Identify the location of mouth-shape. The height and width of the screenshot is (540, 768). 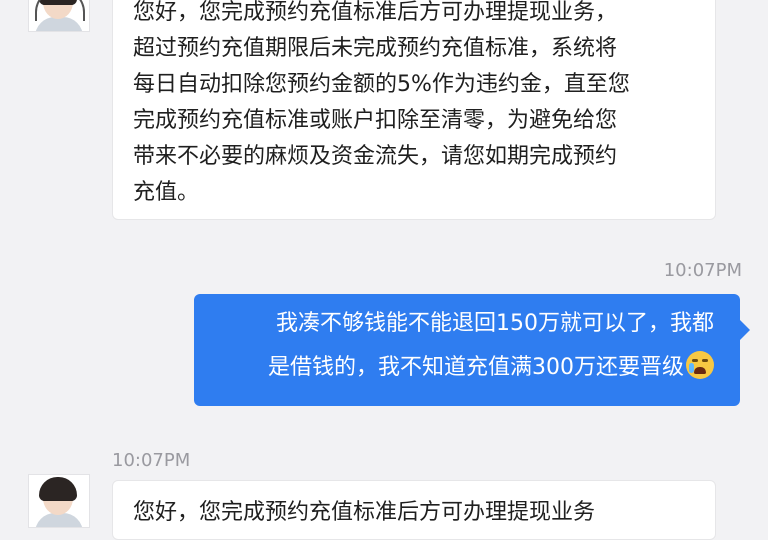
(700, 370).